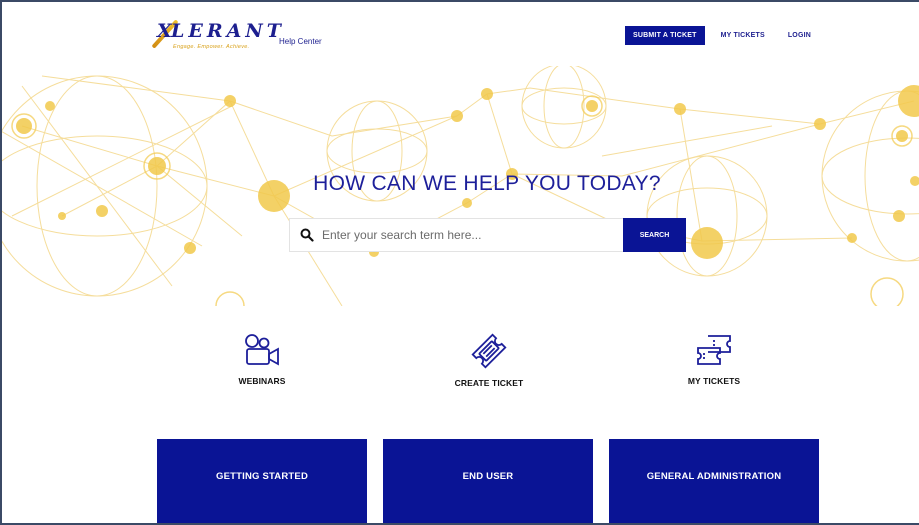  I want to click on logo-text: LERANT, so click(228, 31).